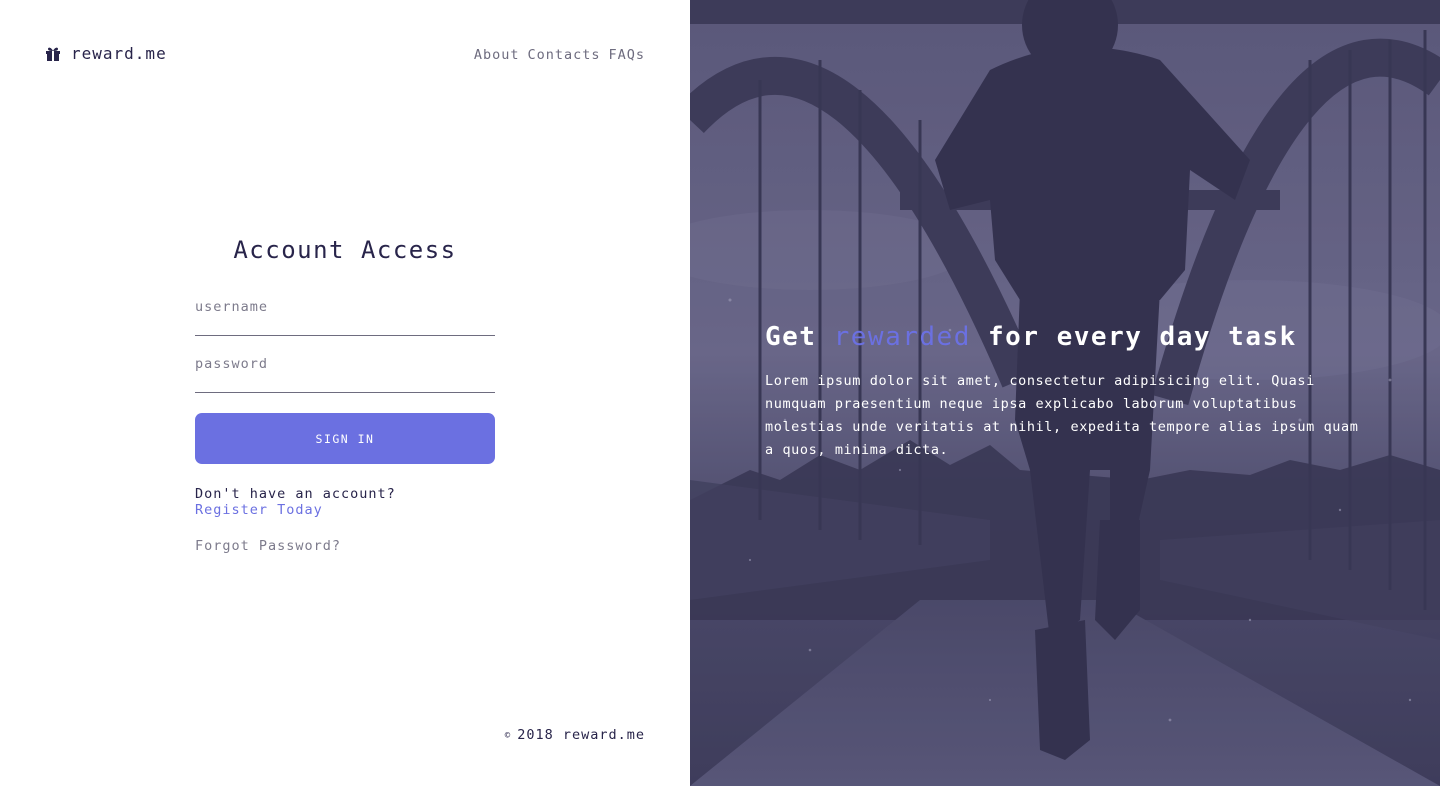 This screenshot has width=1440, height=786. Describe the element at coordinates (1133, 337) in the screenshot. I see `hero-title-suffix: for every day task` at that location.